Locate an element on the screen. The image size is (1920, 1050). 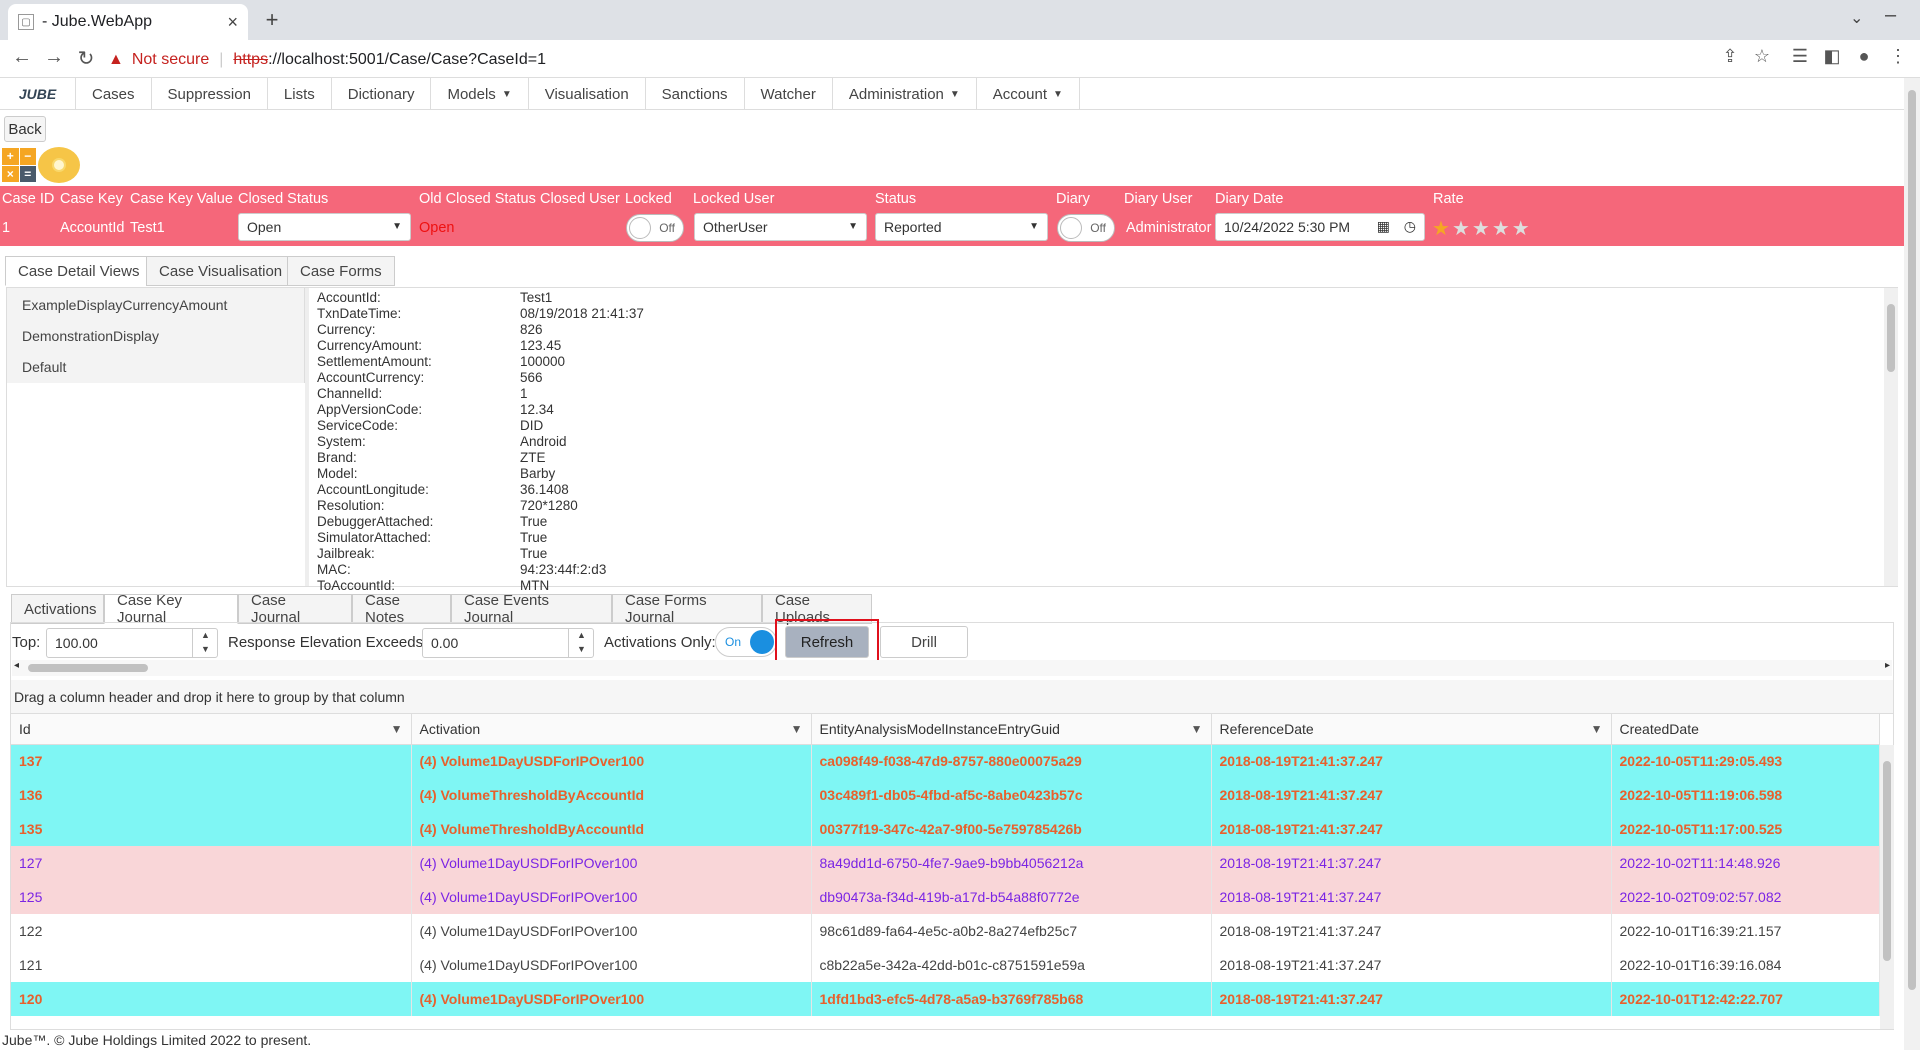
diary-date-label: Diary Date is located at coordinates (1249, 199).